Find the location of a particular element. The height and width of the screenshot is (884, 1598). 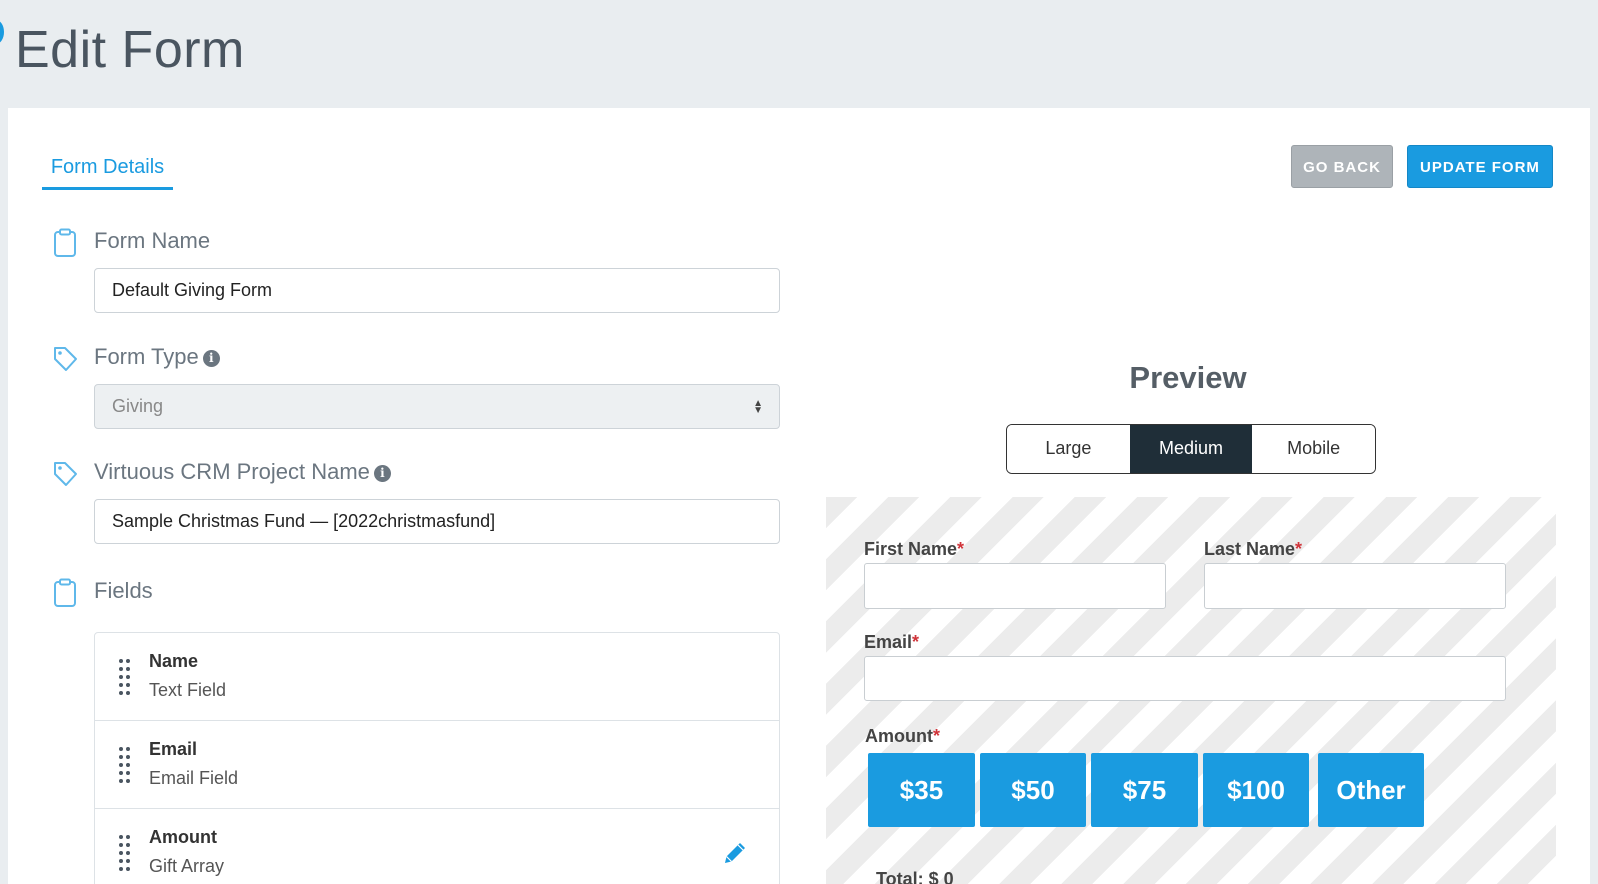

page-header: Edit Form is located at coordinates (799, 54).